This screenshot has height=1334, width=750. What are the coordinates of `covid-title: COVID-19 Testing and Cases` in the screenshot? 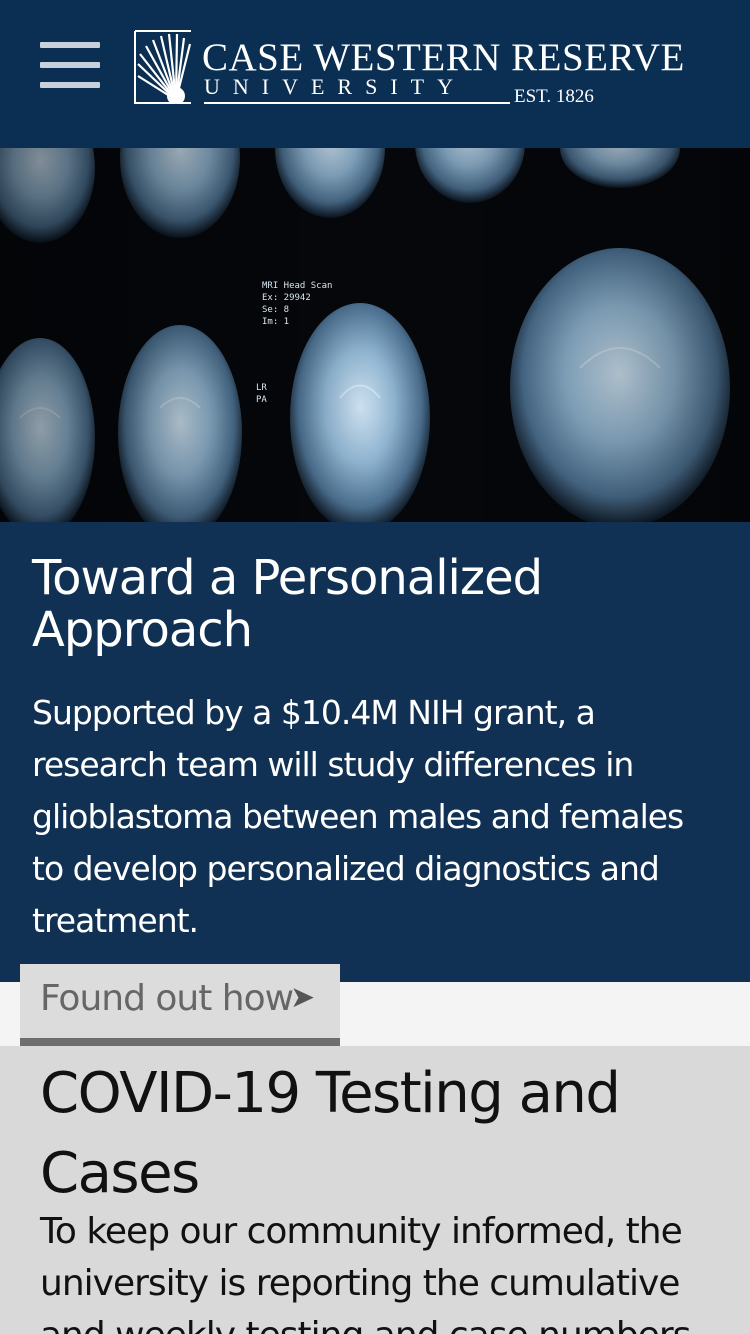 It's located at (385, 1134).